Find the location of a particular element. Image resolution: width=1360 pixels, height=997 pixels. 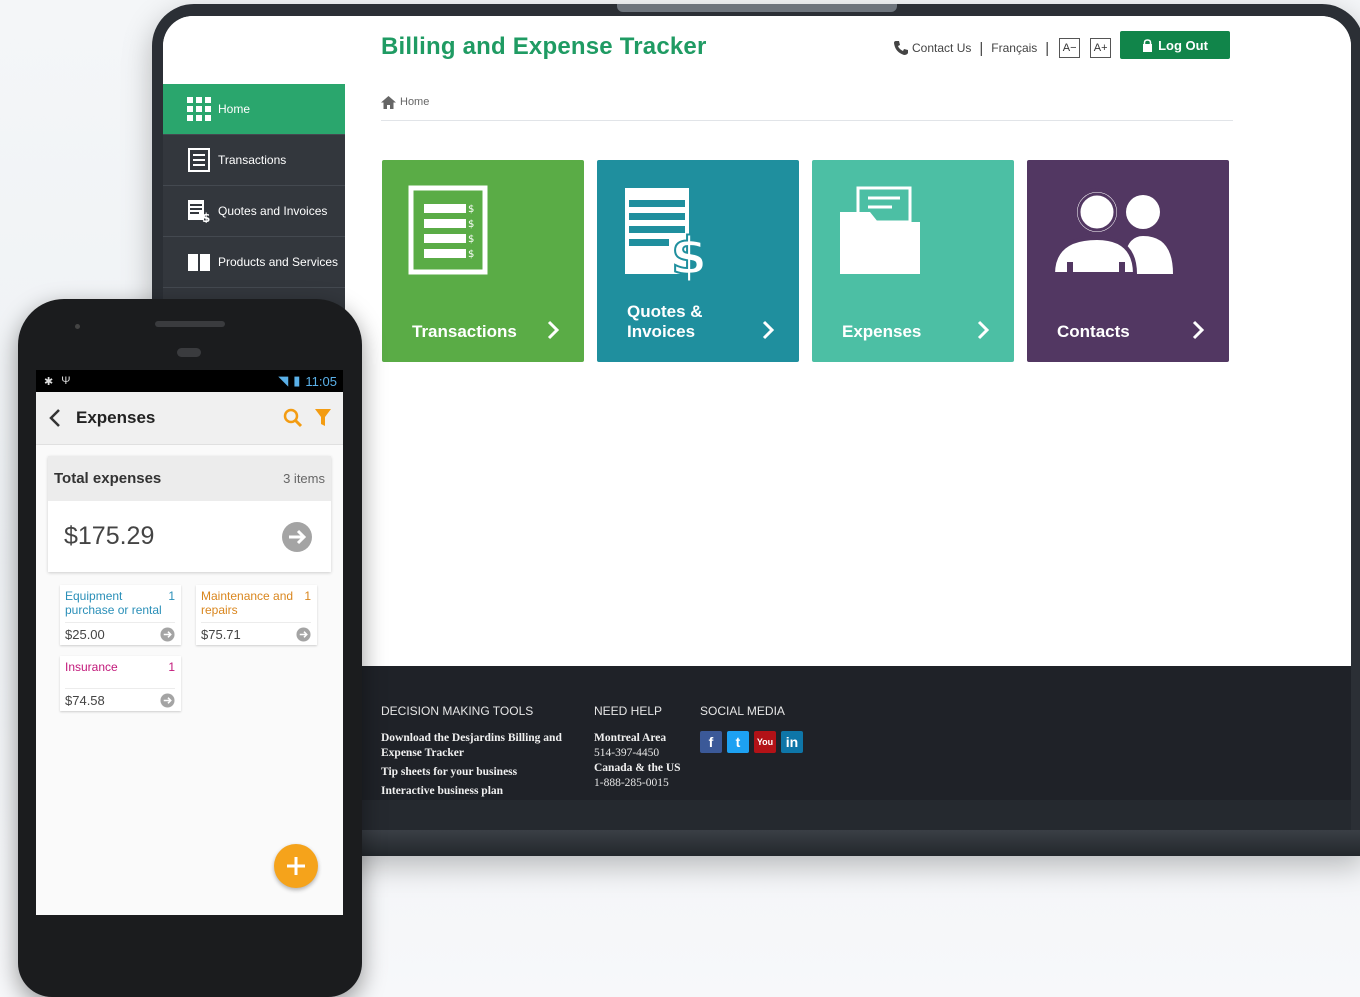

phone-icon is located at coordinates (901, 48).